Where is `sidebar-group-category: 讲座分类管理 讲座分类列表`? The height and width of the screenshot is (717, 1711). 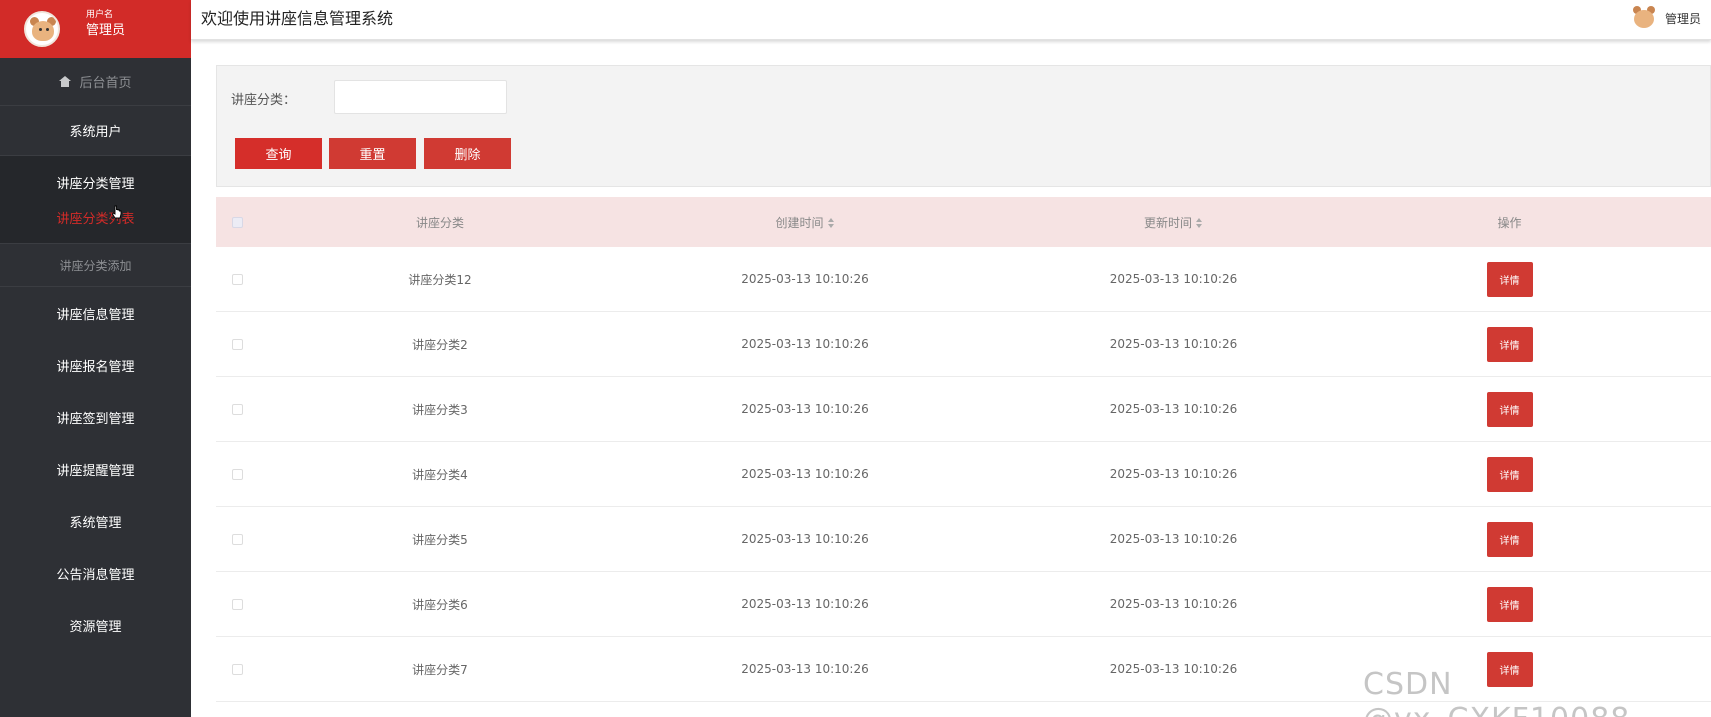
sidebar-group-category: 讲座分类管理 讲座分类列表 is located at coordinates (95, 200).